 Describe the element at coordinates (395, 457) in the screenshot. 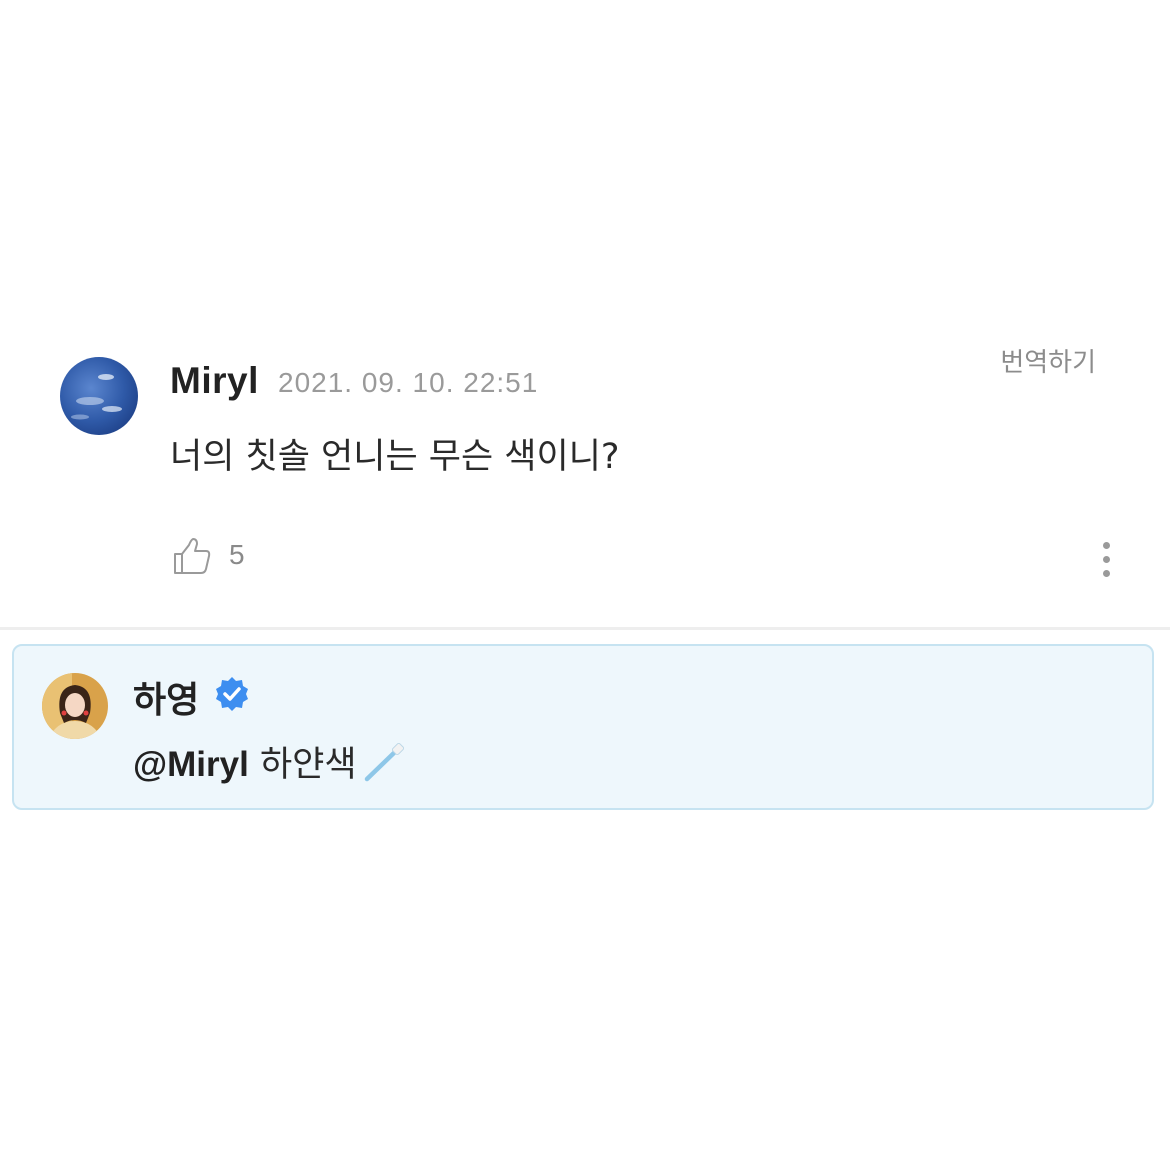

I see `comment-text: 너의 칫솔 언니는 무슨 색이니?` at that location.